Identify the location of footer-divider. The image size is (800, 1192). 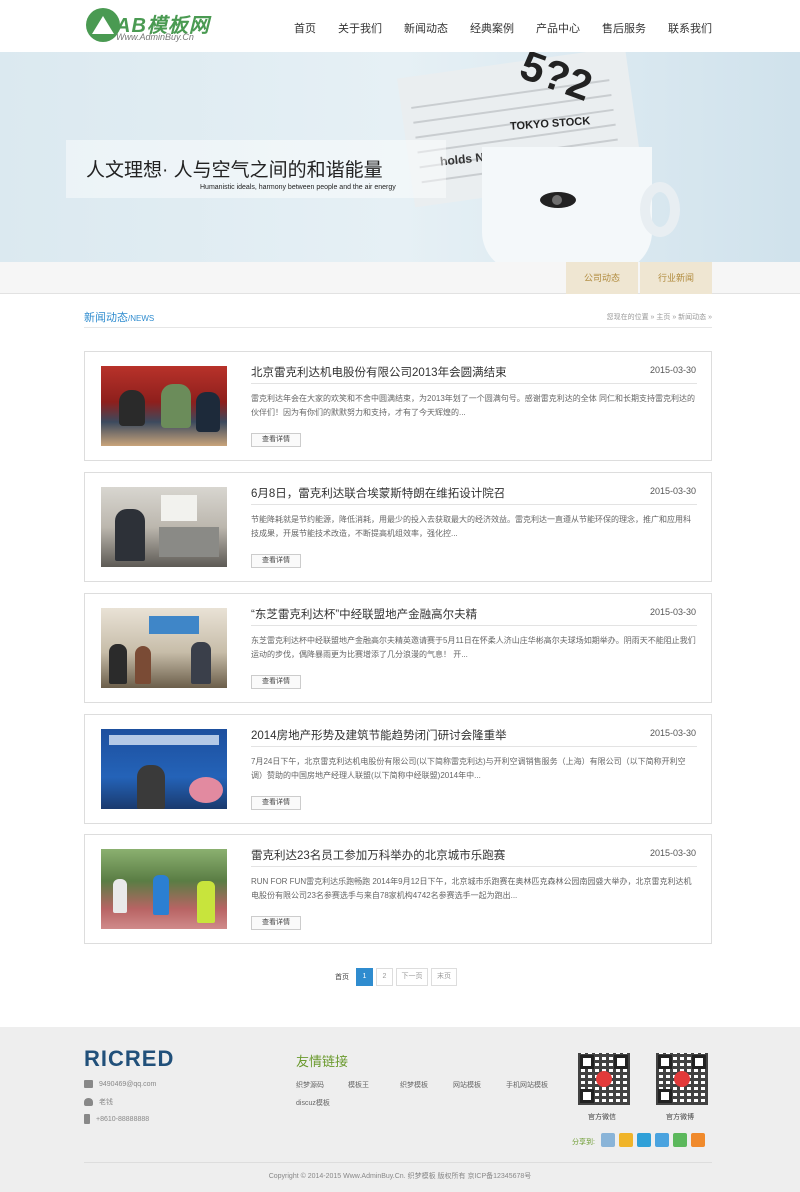
(398, 1162).